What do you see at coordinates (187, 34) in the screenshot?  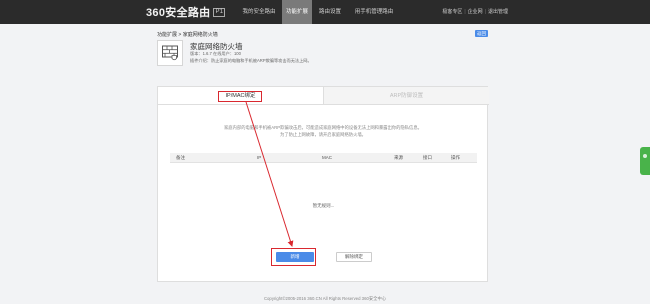 I see `breadcrumb: 功能扩展 > 家庭网络防火墙` at bounding box center [187, 34].